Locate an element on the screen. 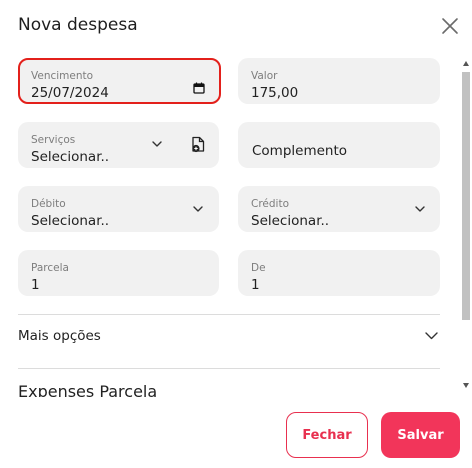 This screenshot has width=472, height=468. vencimento-value: 25/07/2024 is located at coordinates (70, 93).